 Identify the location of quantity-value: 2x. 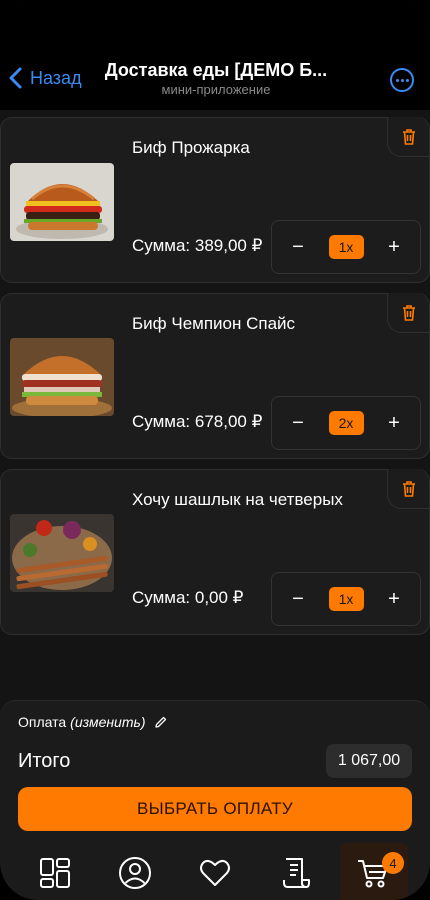
(346, 423).